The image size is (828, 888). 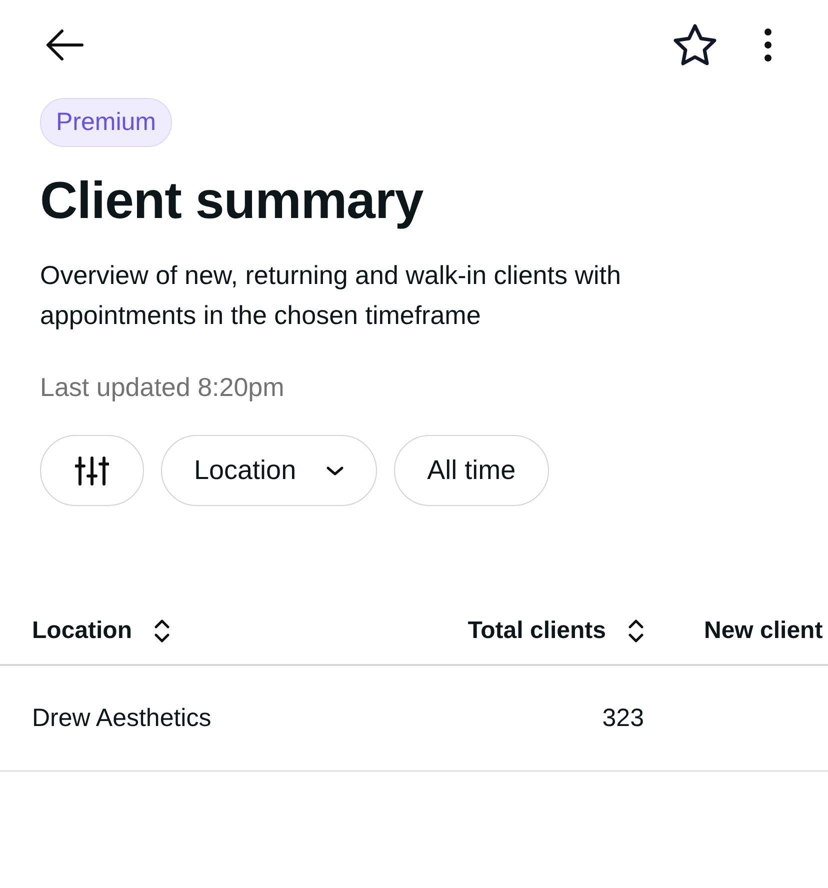 I want to click on favorite-button, so click(x=695, y=45).